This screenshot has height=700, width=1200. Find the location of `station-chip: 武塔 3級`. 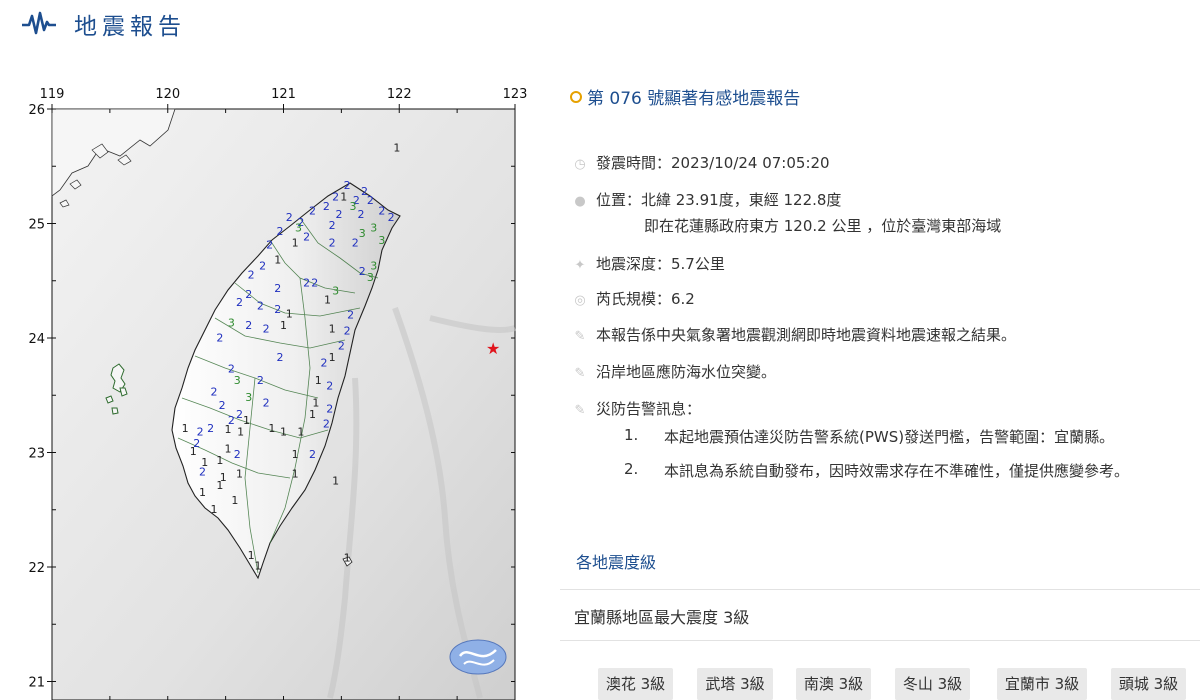

station-chip: 武塔 3級 is located at coordinates (735, 684).